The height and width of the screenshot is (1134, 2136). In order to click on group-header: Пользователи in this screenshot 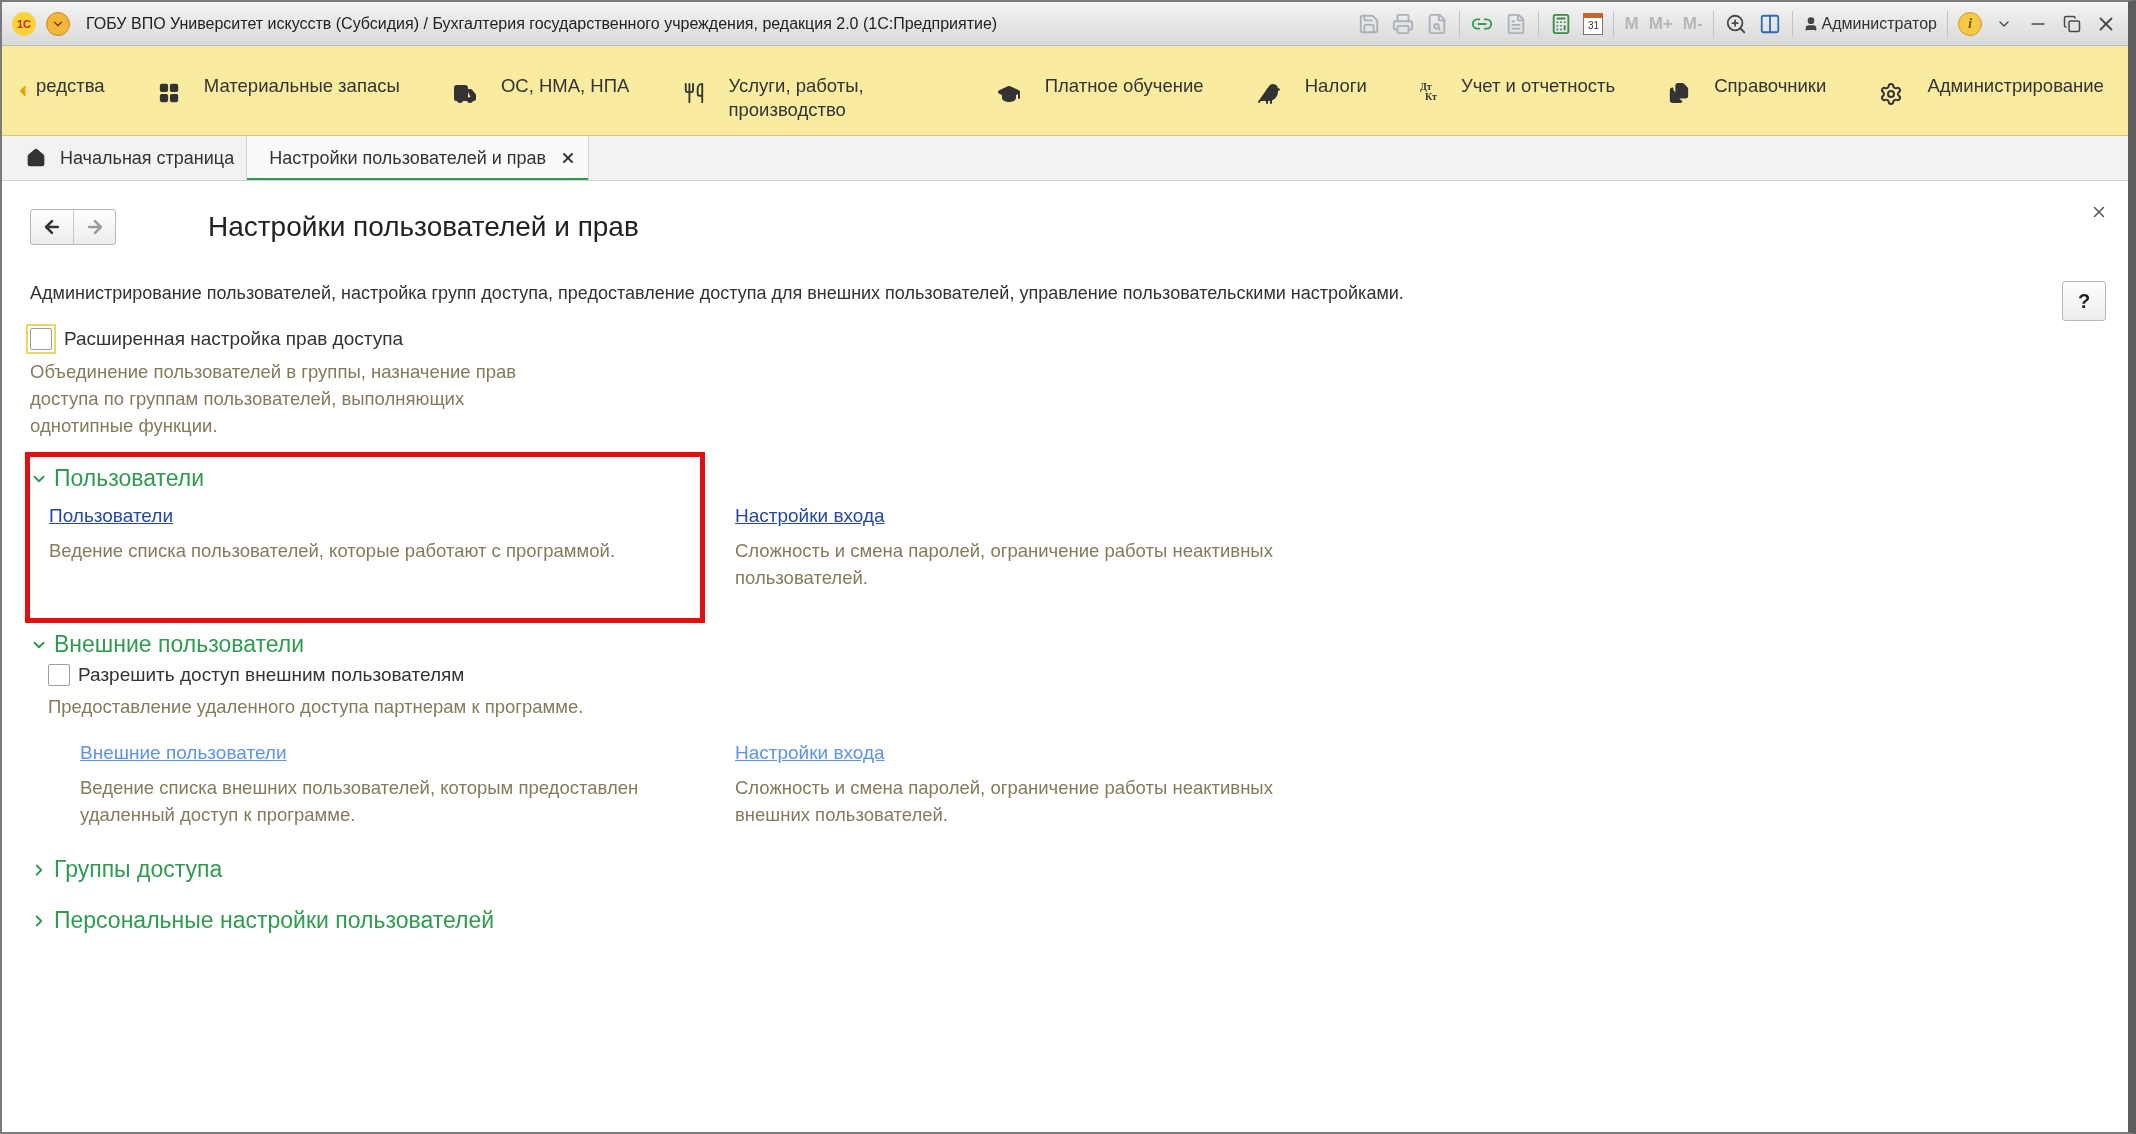, I will do `click(117, 478)`.